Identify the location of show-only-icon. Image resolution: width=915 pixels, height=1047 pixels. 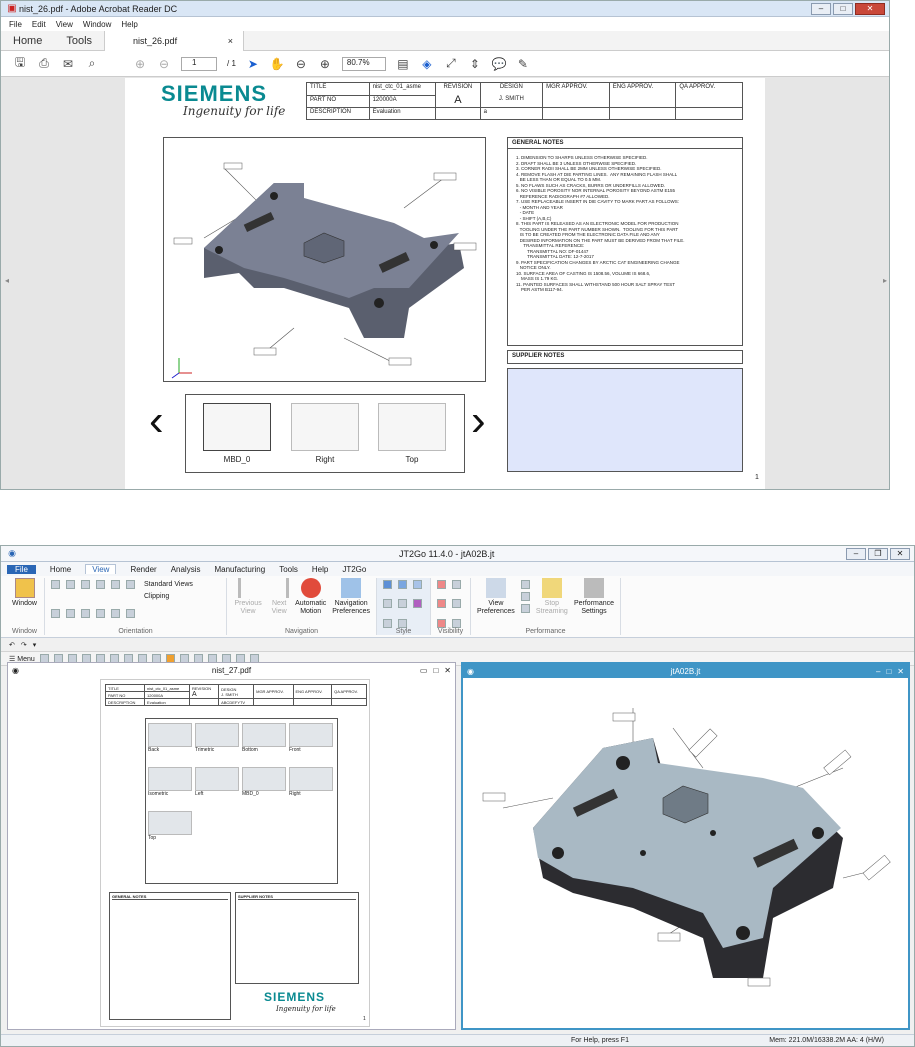
(441, 604).